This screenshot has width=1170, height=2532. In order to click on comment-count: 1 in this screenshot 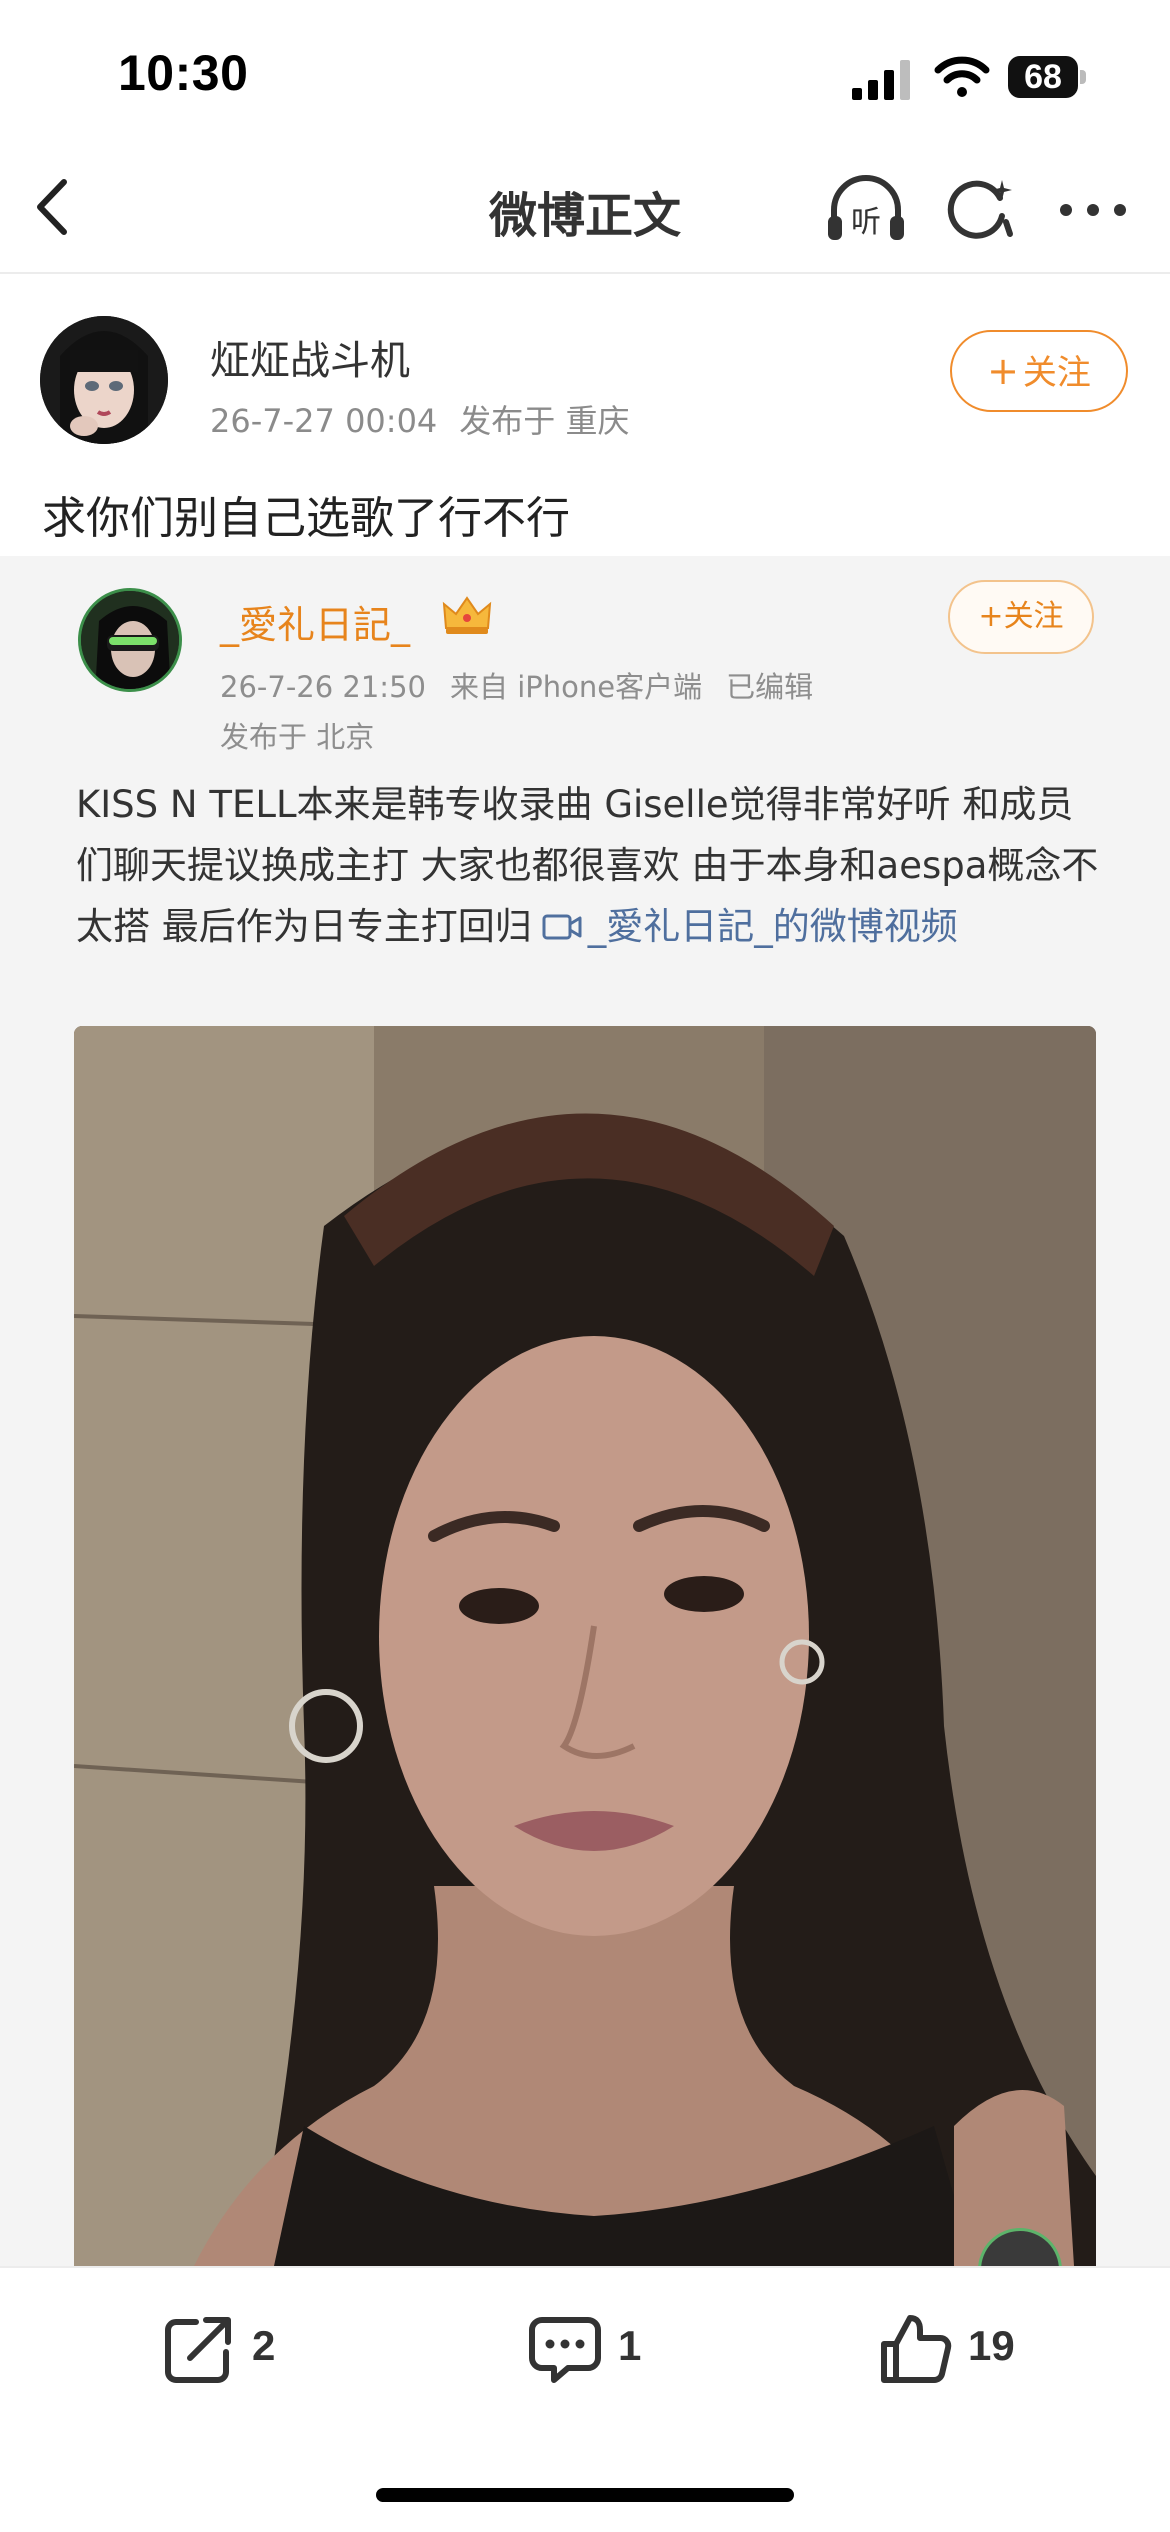, I will do `click(630, 2345)`.